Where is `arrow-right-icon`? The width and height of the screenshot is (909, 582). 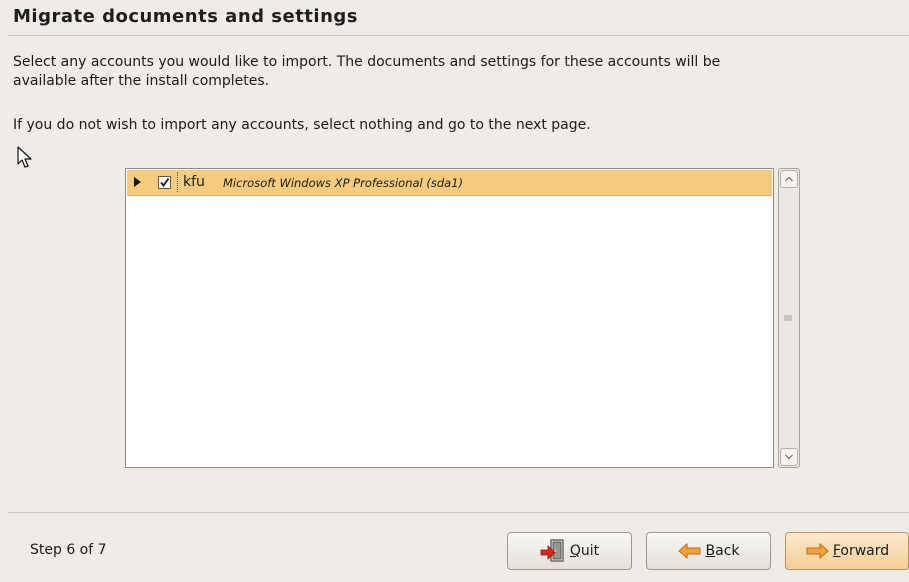
arrow-right-icon is located at coordinates (817, 551).